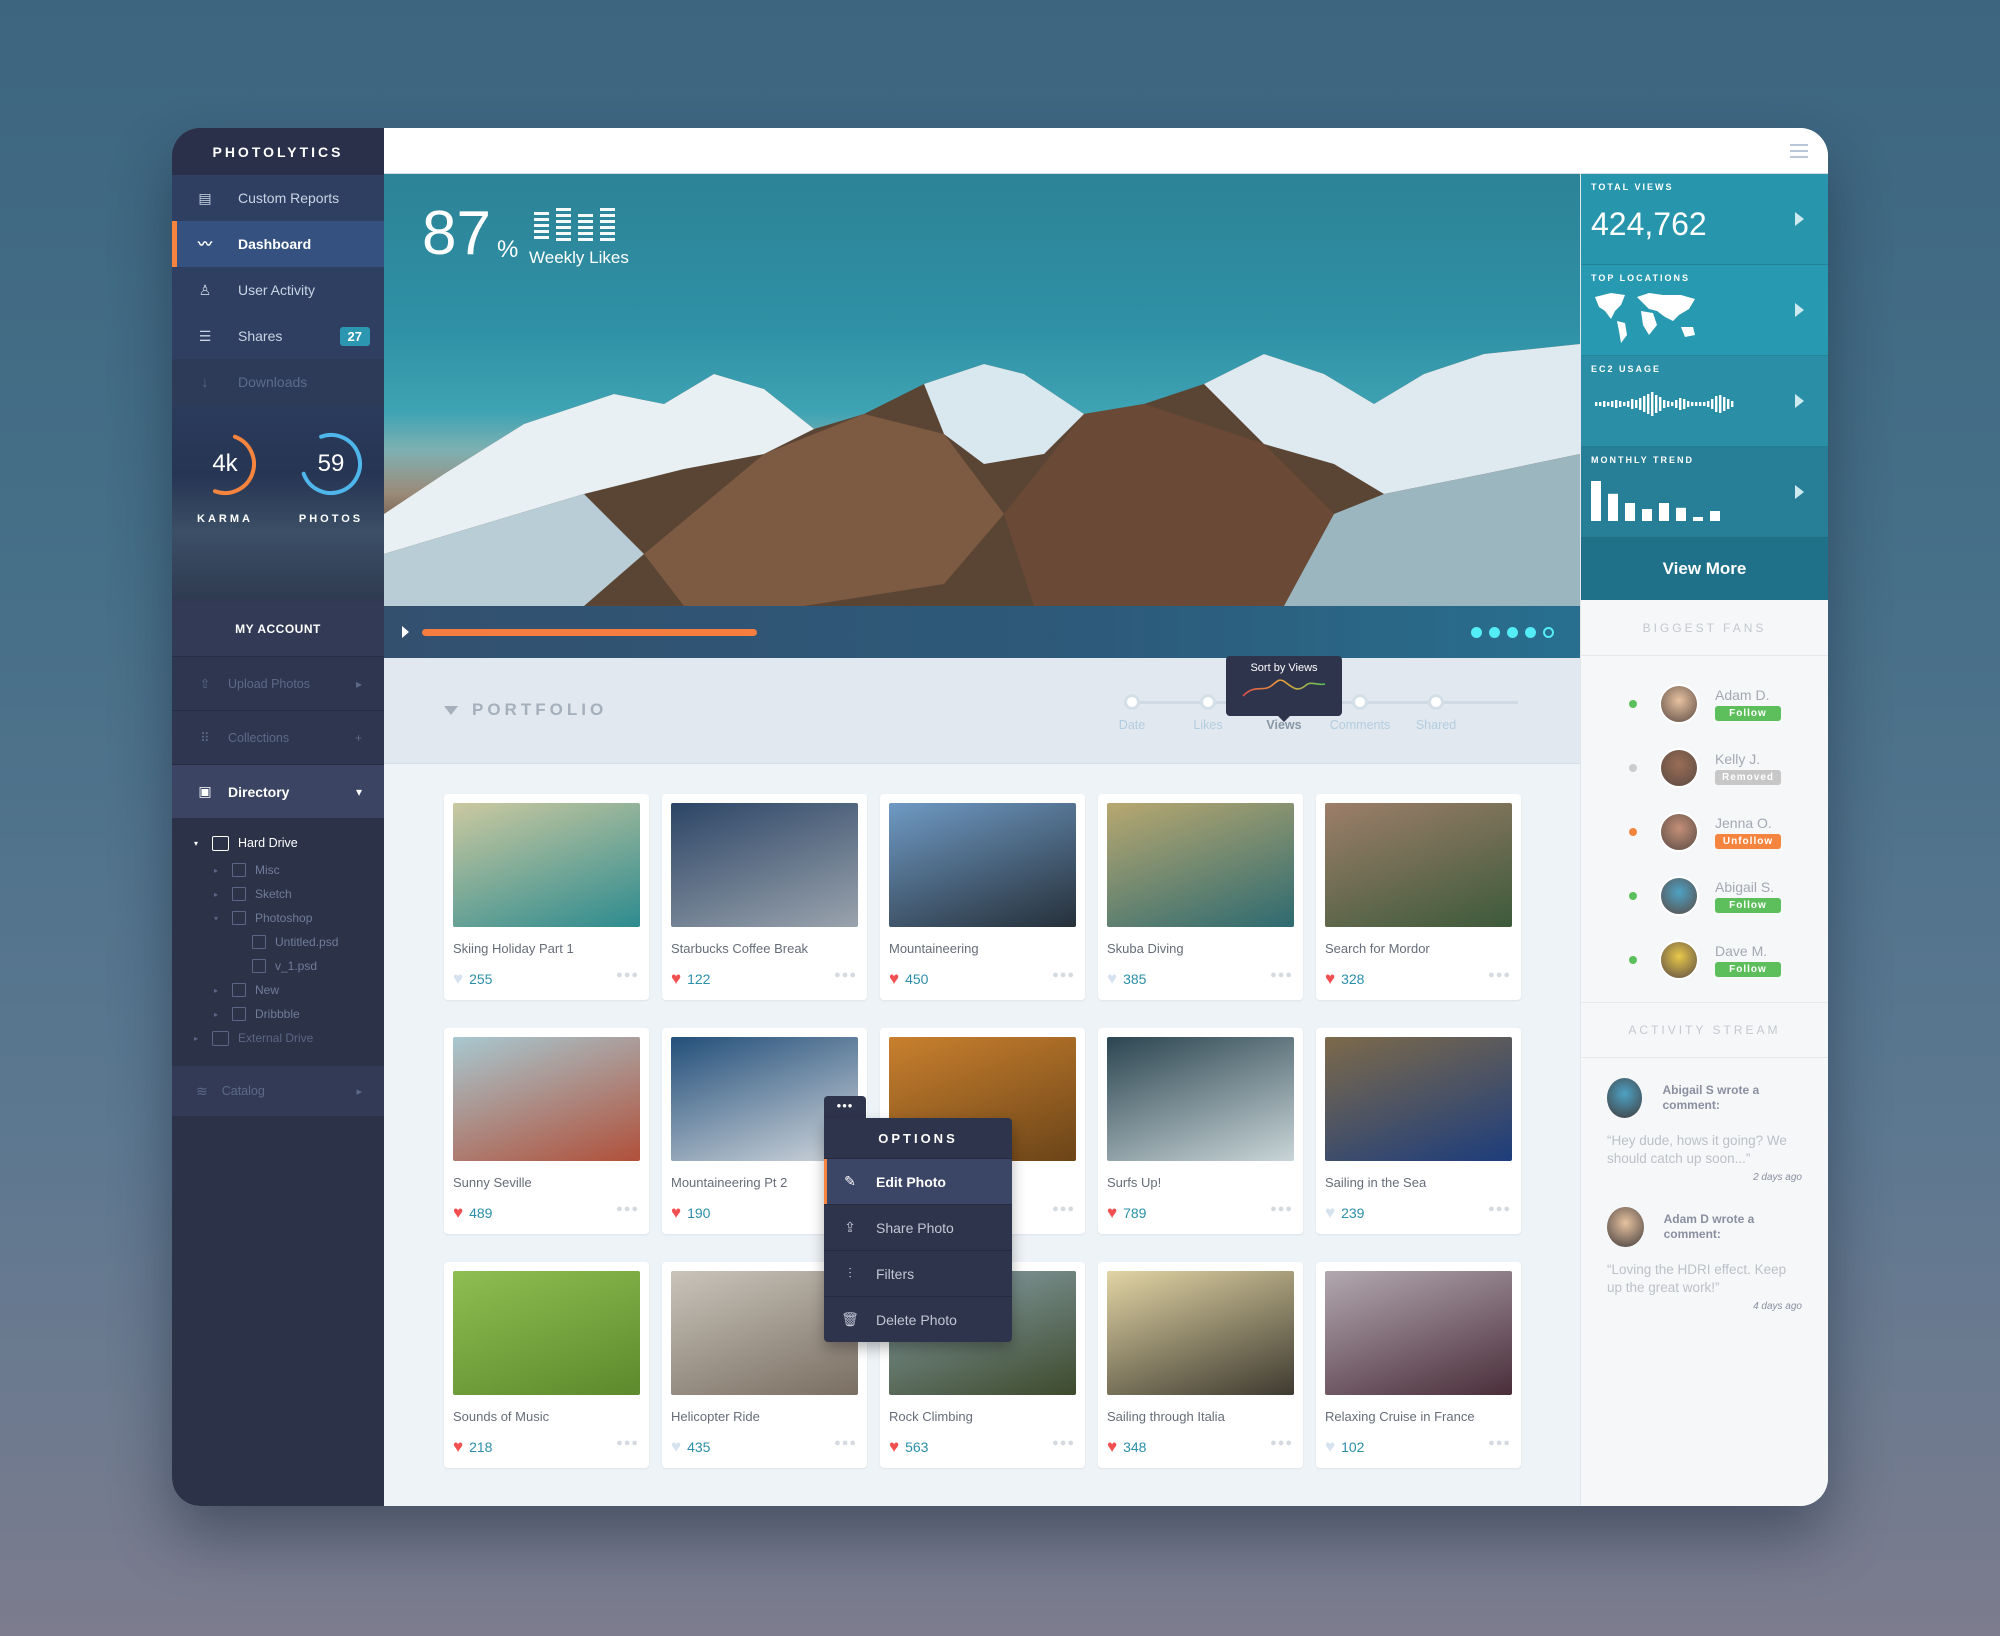  I want to click on hamburger-menu-icon, so click(1799, 153).